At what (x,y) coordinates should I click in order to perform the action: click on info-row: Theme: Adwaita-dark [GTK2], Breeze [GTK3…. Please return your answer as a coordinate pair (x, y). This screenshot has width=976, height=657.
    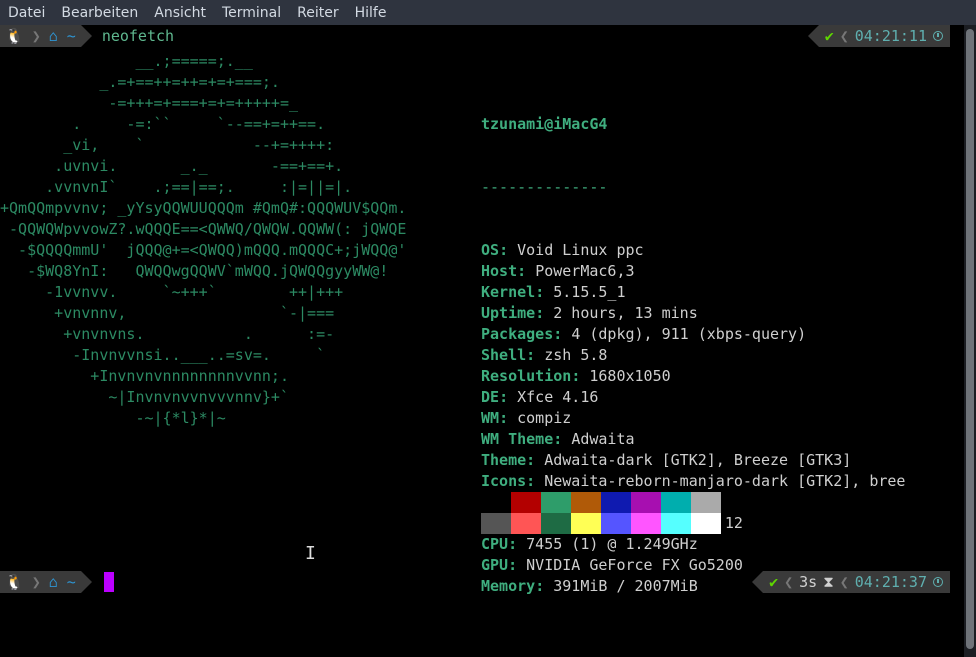
    Looking at the image, I should click on (693, 460).